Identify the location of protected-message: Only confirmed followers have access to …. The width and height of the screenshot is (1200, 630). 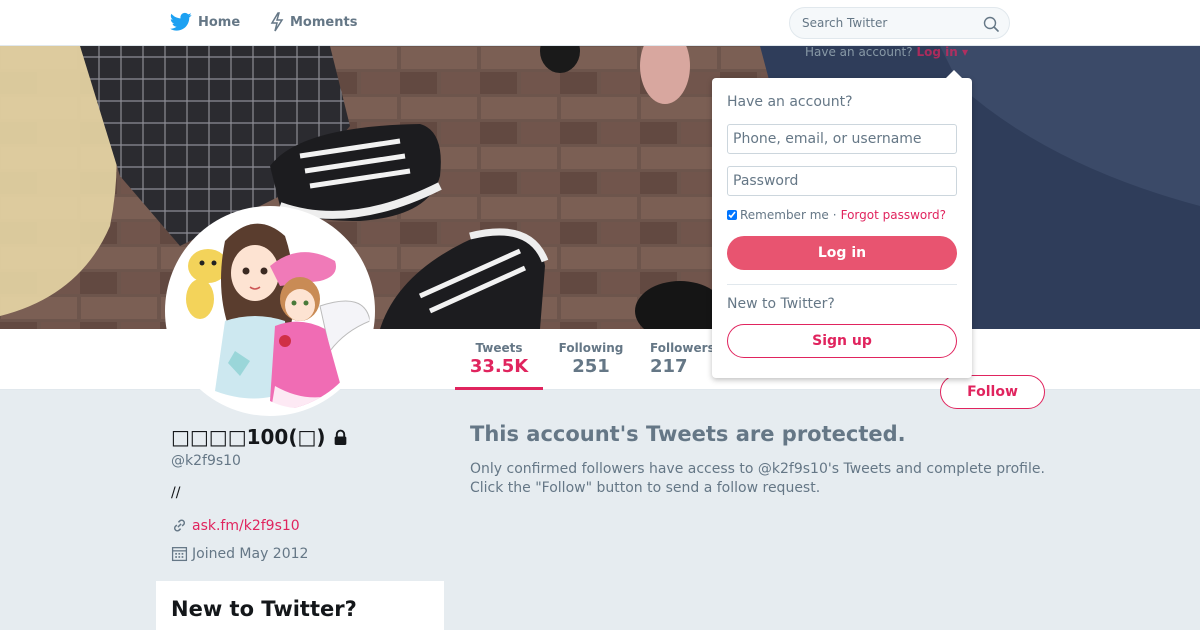
(770, 479).